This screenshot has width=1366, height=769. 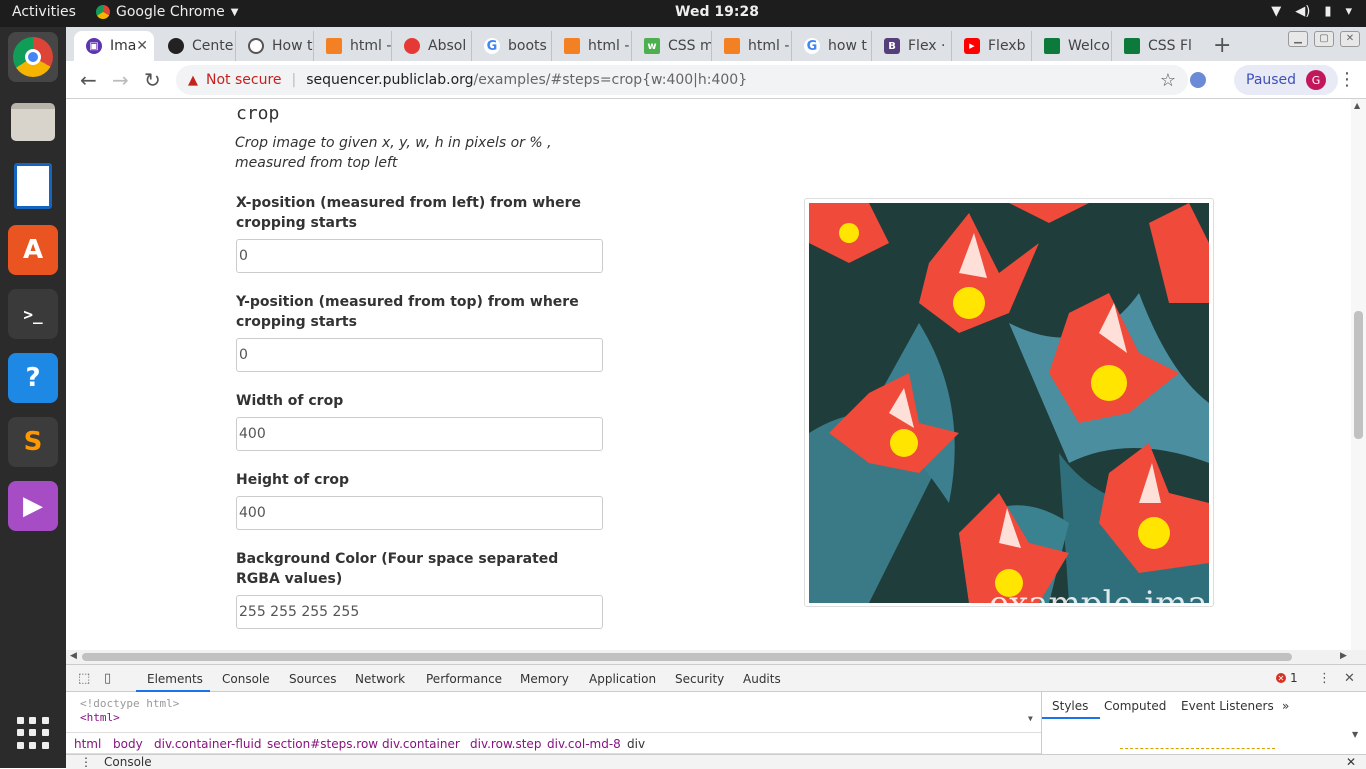 I want to click on x-position-input: 0, so click(x=419, y=256).